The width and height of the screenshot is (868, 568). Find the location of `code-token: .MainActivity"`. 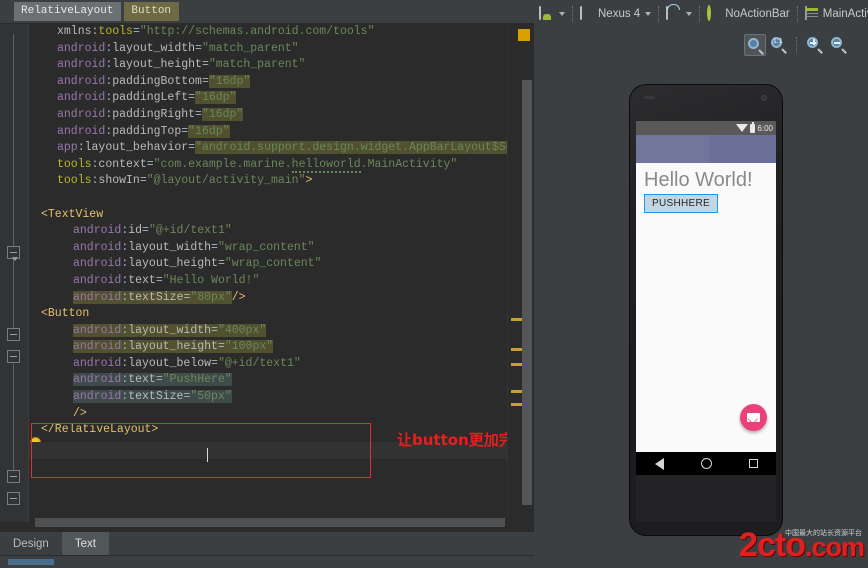

code-token: .MainActivity" is located at coordinates (409, 164).